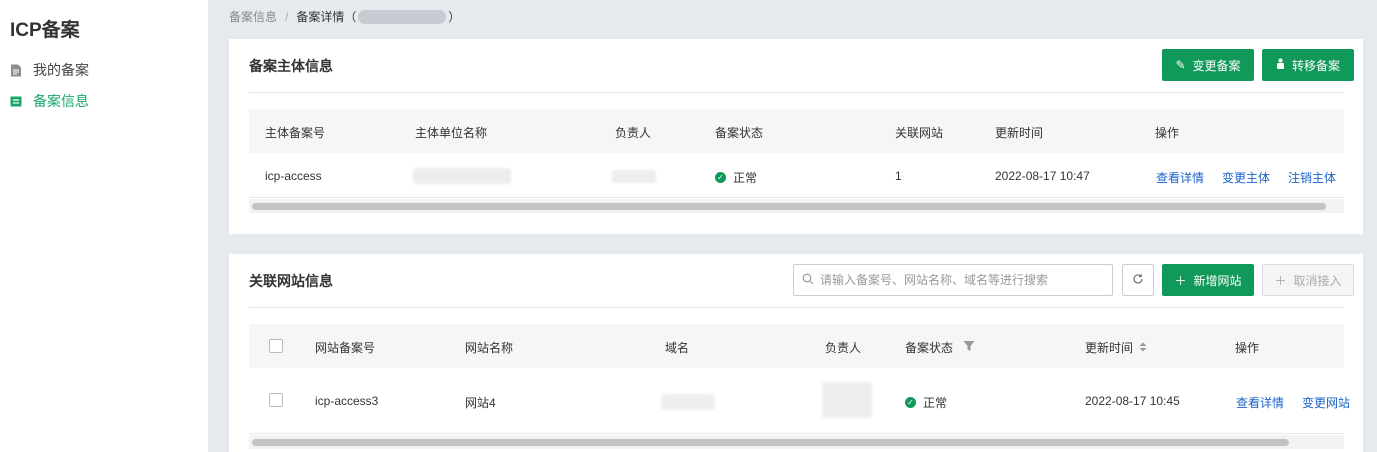 Image resolution: width=1377 pixels, height=452 pixels. Describe the element at coordinates (291, 281) in the screenshot. I see `linked-sites-title: 关联网站信息` at that location.